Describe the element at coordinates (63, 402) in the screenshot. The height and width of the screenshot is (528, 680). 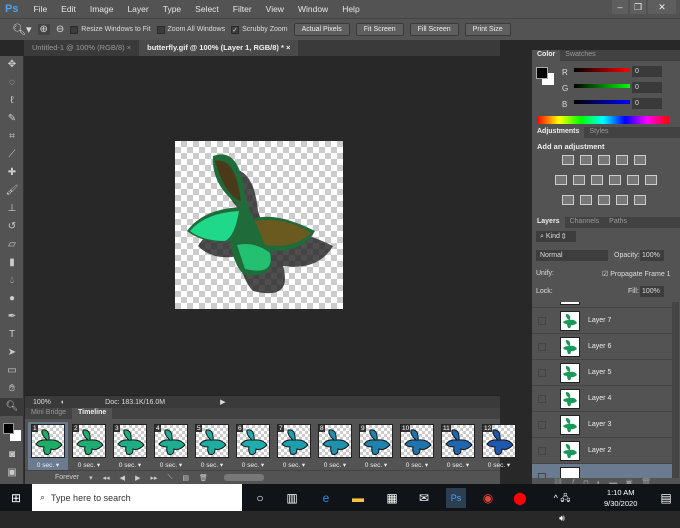
I see `status-icon: ◐` at that location.